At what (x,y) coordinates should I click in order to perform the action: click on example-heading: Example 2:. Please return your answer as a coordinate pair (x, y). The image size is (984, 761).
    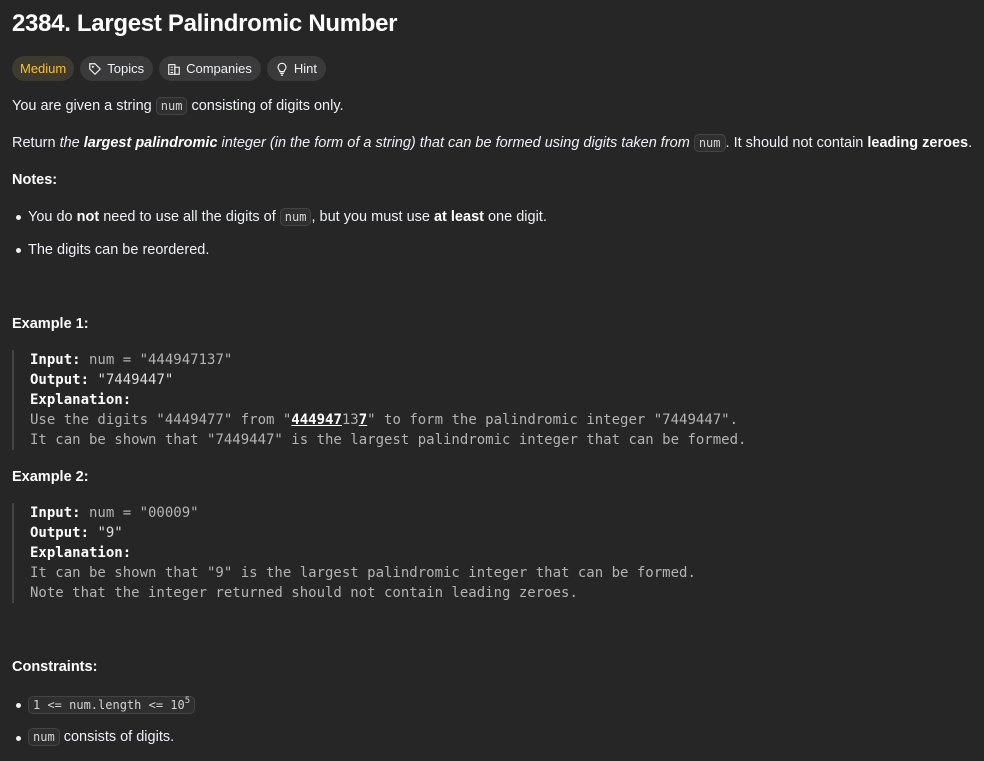
    Looking at the image, I should click on (50, 477).